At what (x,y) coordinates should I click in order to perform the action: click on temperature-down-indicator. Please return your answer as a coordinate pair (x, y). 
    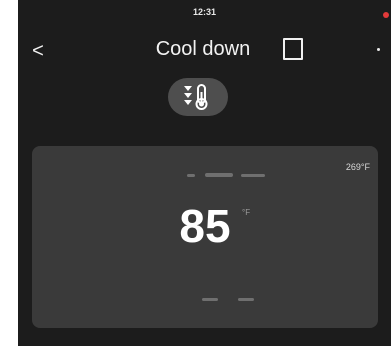
    Looking at the image, I should click on (232, 299).